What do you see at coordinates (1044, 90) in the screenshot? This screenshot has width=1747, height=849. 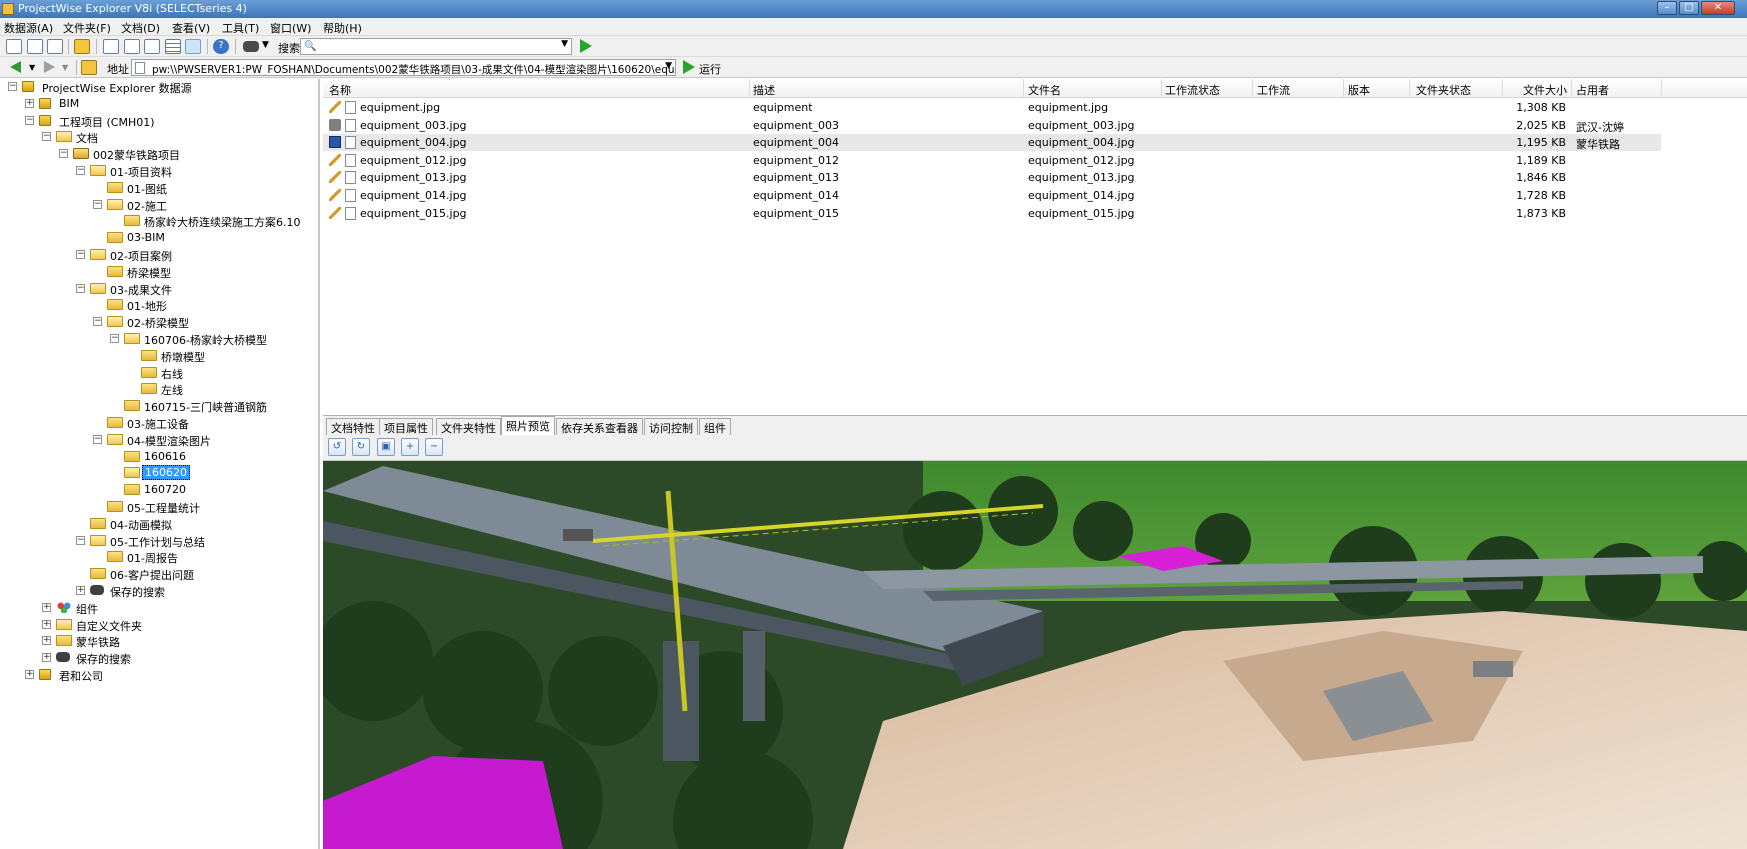 I see `column-header-filename: 文件名` at bounding box center [1044, 90].